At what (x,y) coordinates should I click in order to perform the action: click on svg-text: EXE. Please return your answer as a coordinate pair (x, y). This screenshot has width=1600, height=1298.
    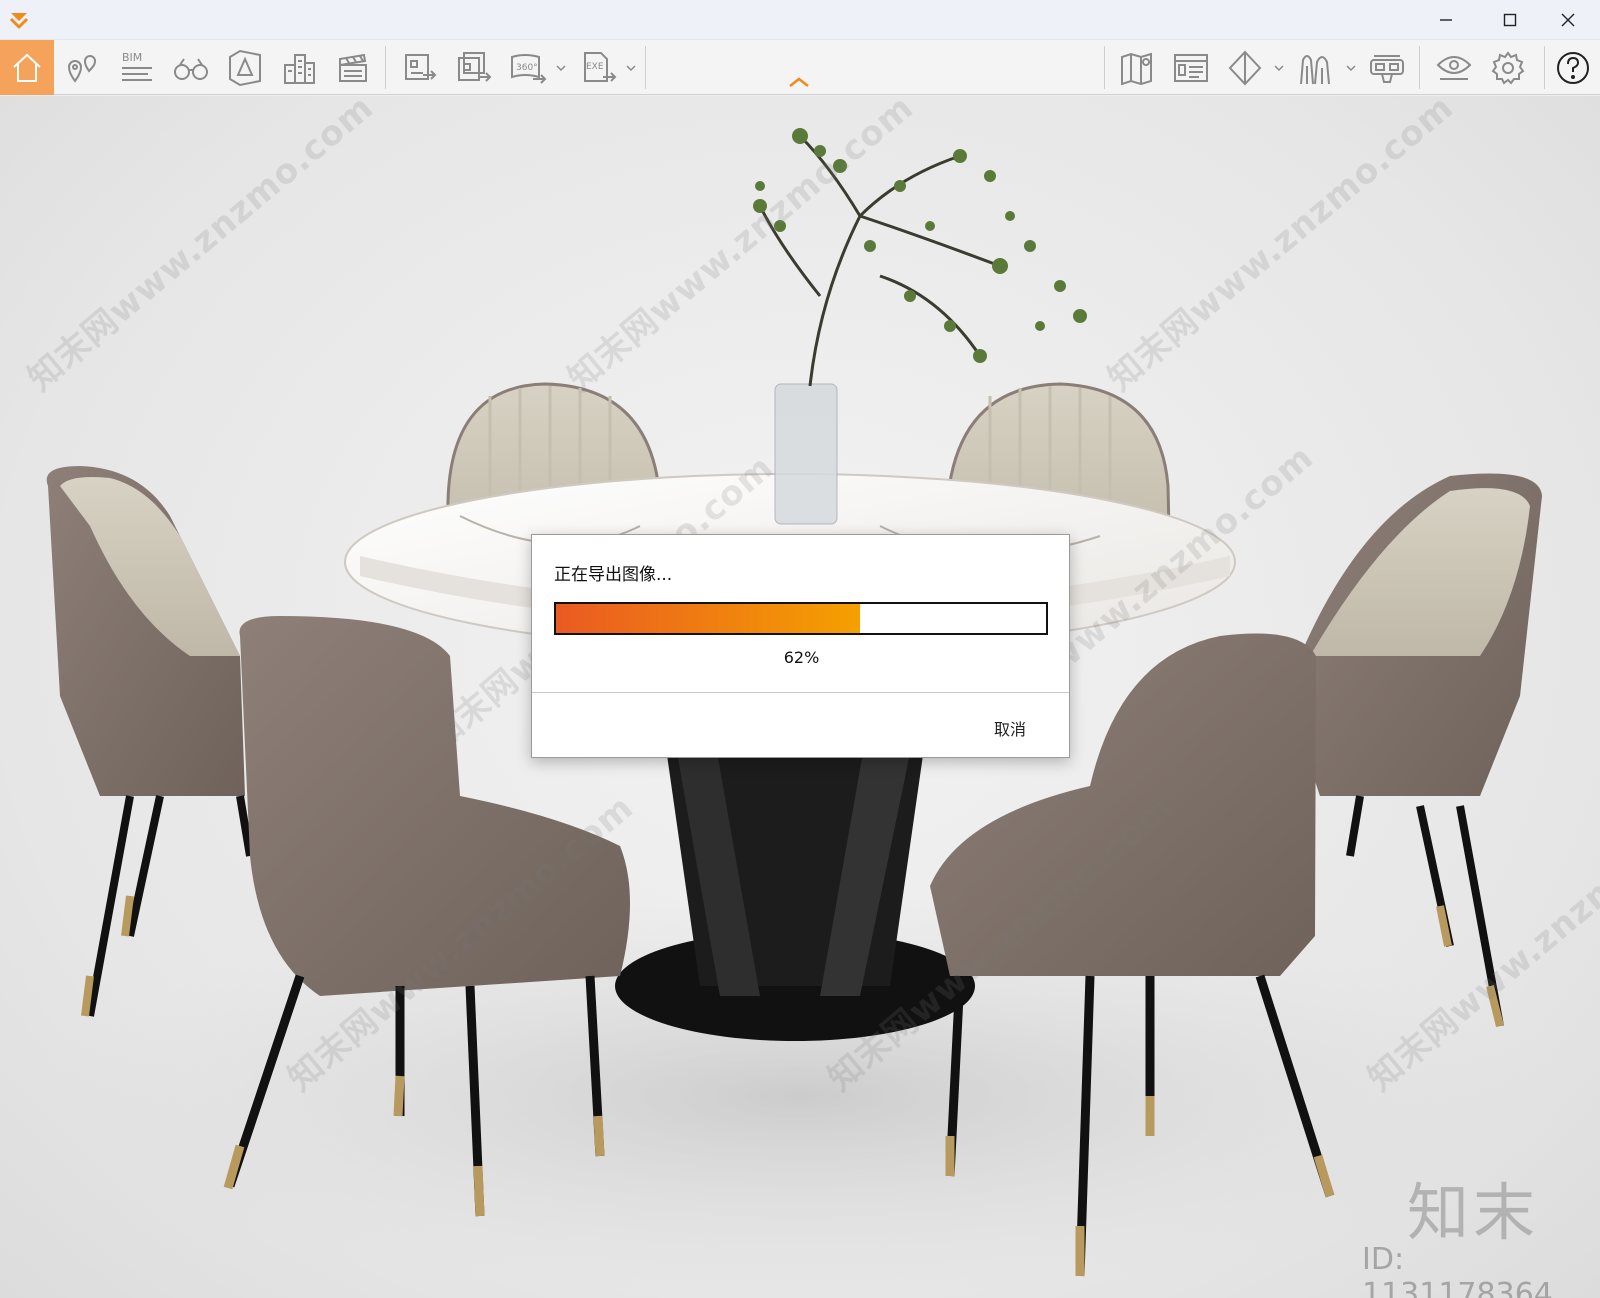
    Looking at the image, I should click on (595, 67).